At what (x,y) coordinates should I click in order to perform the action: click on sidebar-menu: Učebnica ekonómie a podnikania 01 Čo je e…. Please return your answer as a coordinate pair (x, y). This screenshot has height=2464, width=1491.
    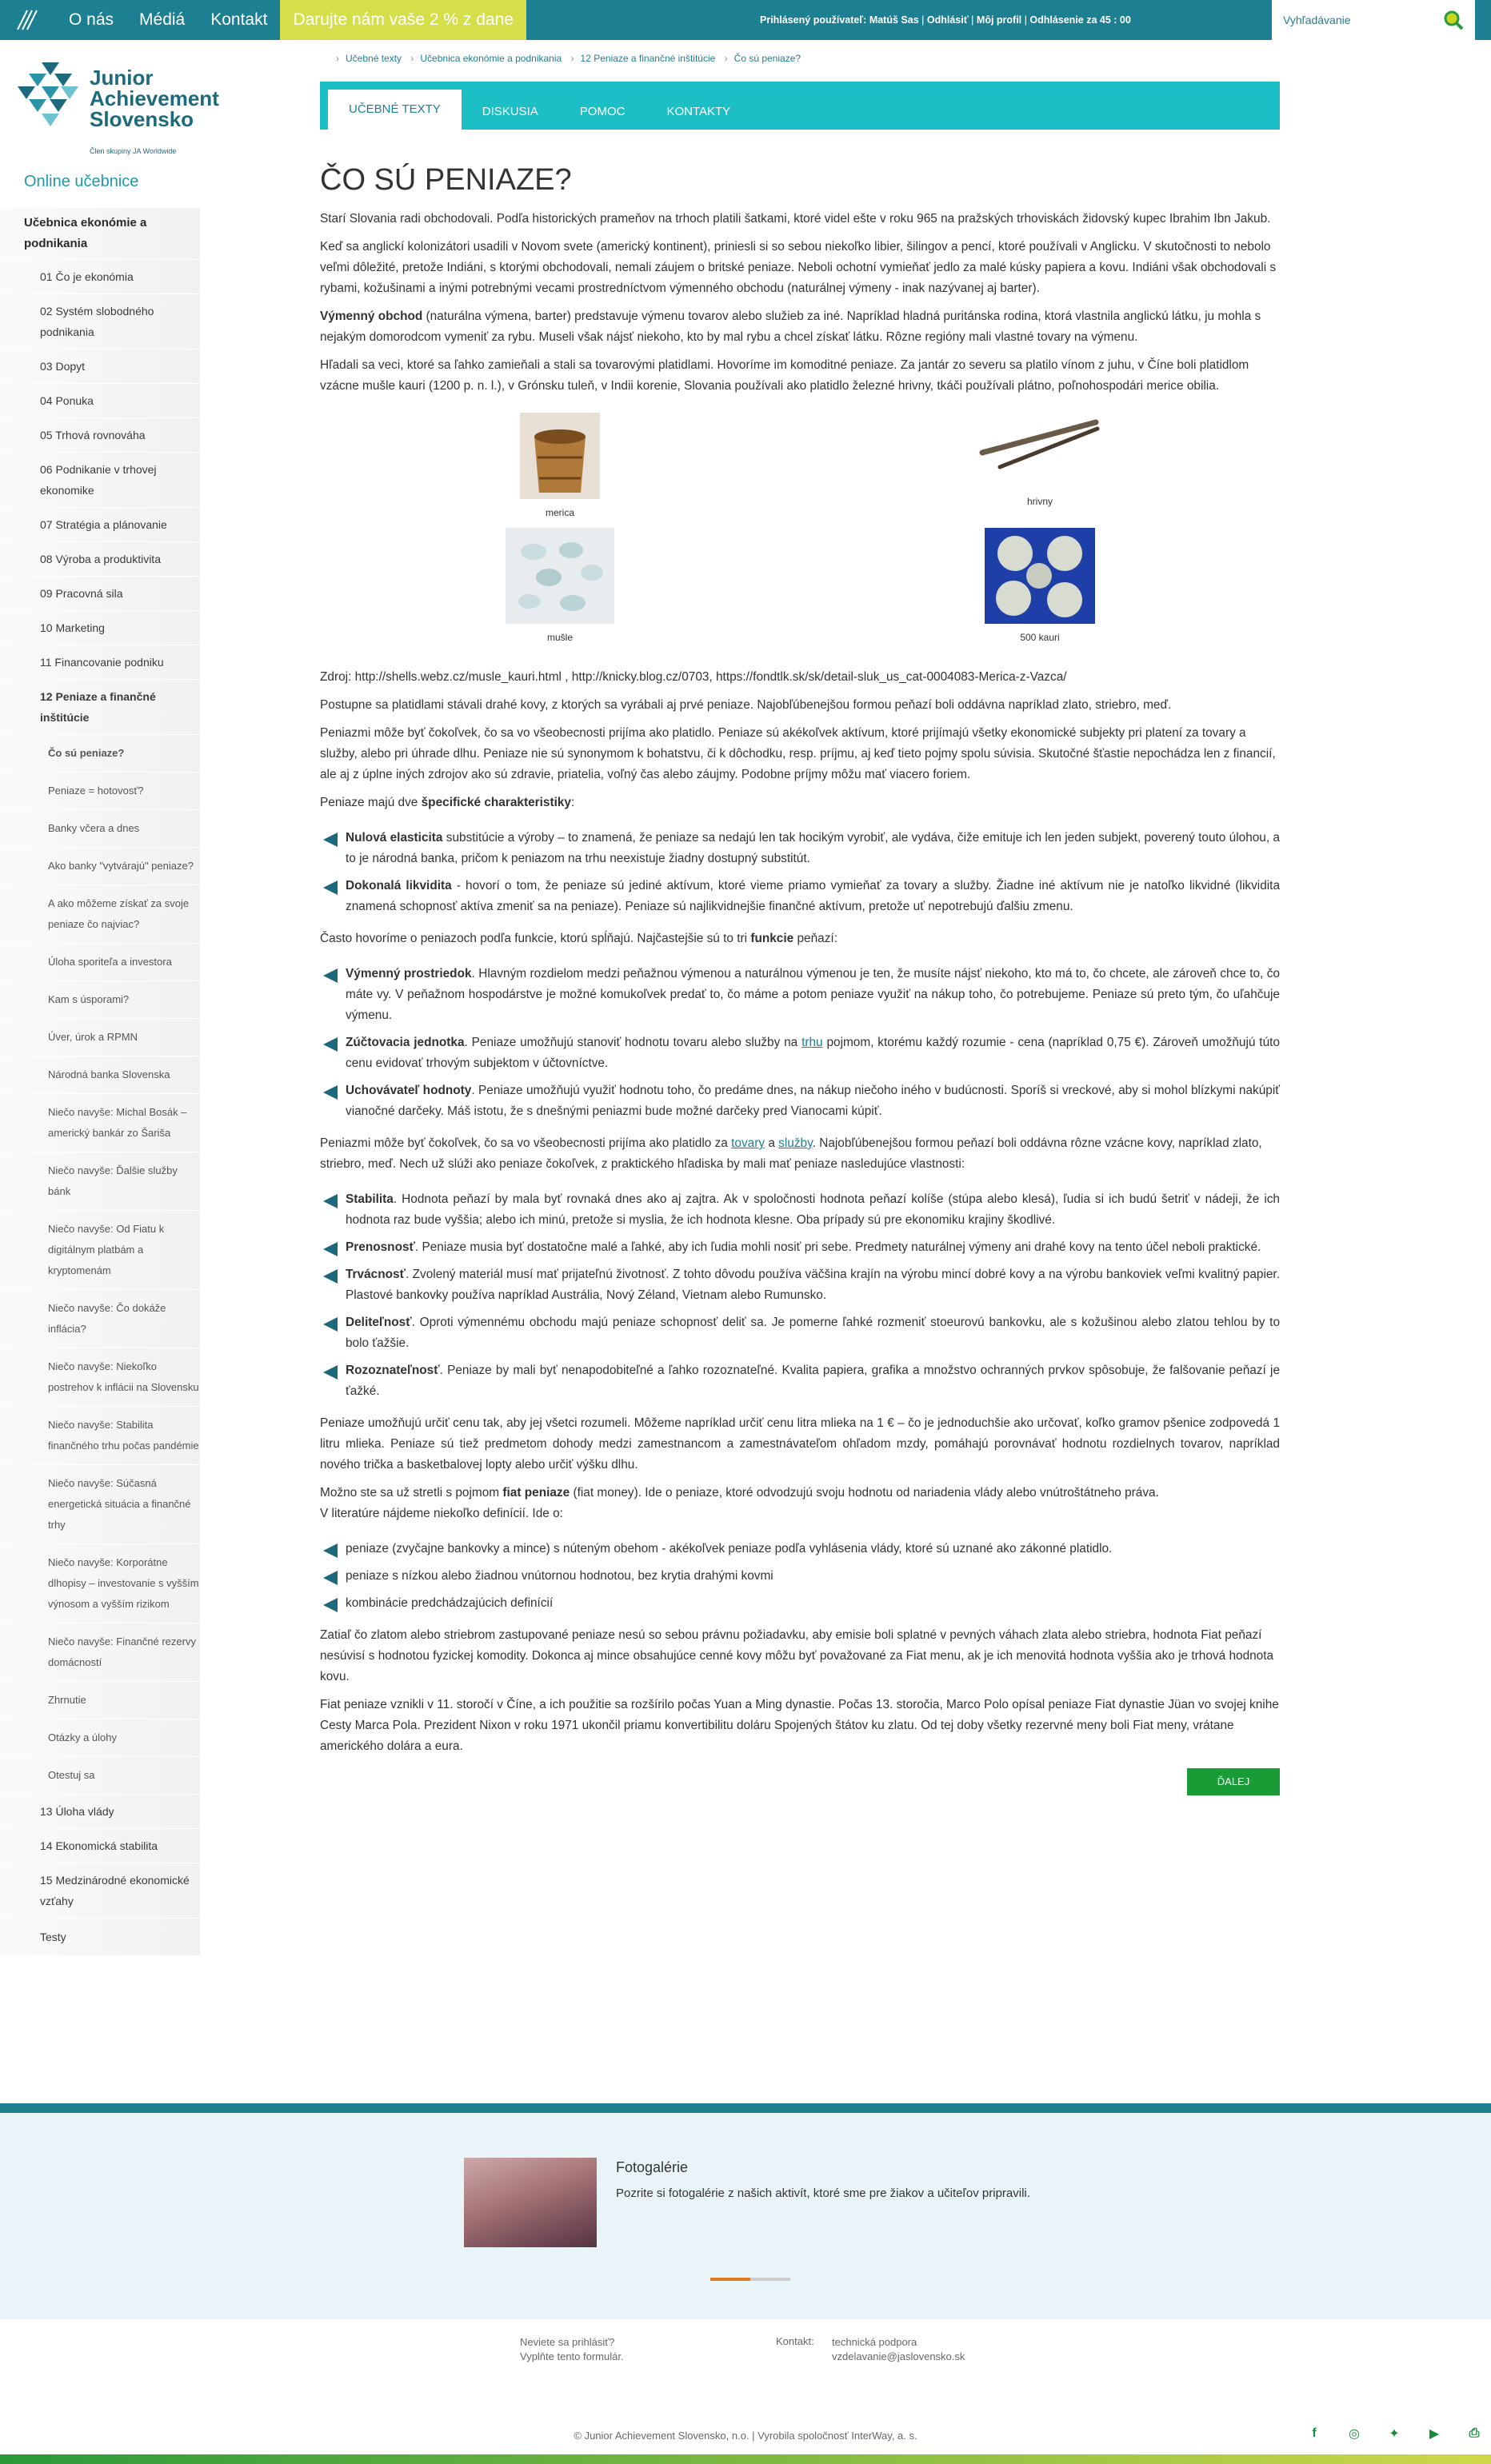
    Looking at the image, I should click on (100, 1082).